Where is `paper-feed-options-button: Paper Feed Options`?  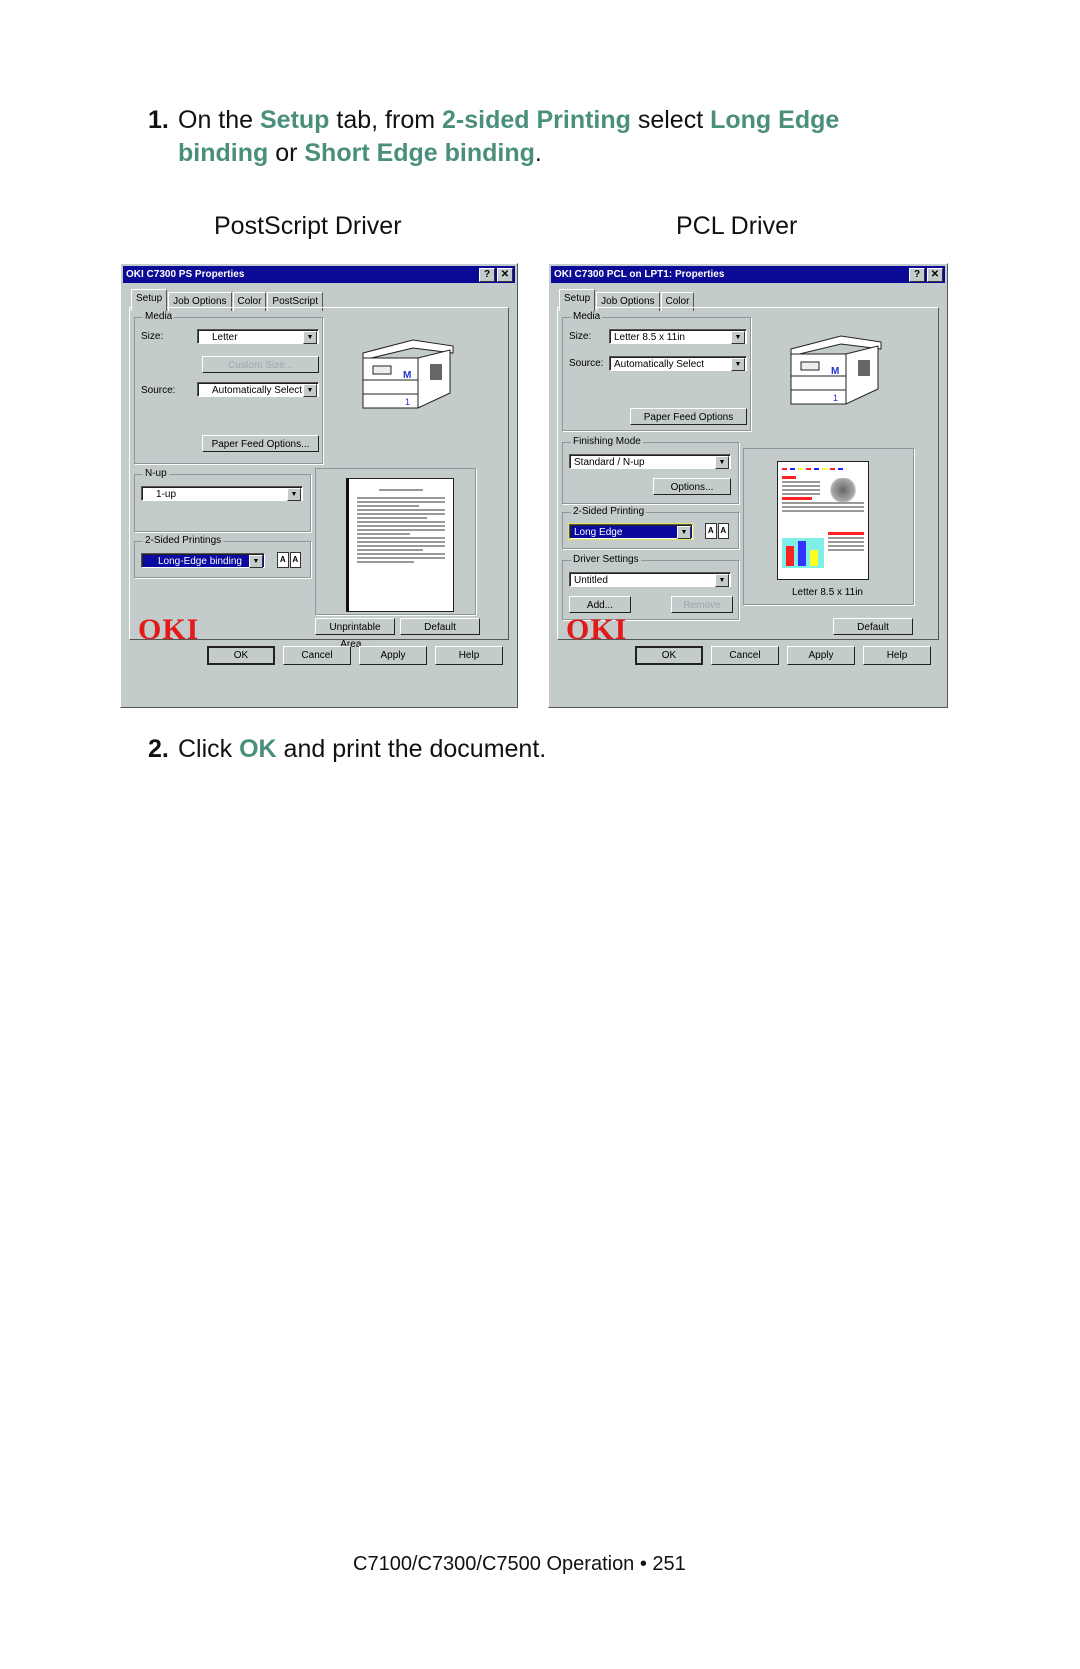 paper-feed-options-button: Paper Feed Options is located at coordinates (688, 416).